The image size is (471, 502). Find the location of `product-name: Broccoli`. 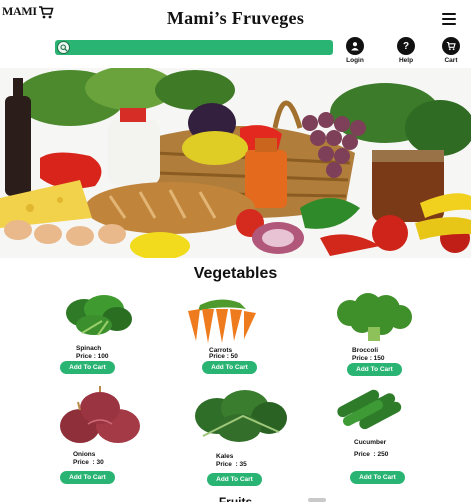

product-name: Broccoli is located at coordinates (365, 350).